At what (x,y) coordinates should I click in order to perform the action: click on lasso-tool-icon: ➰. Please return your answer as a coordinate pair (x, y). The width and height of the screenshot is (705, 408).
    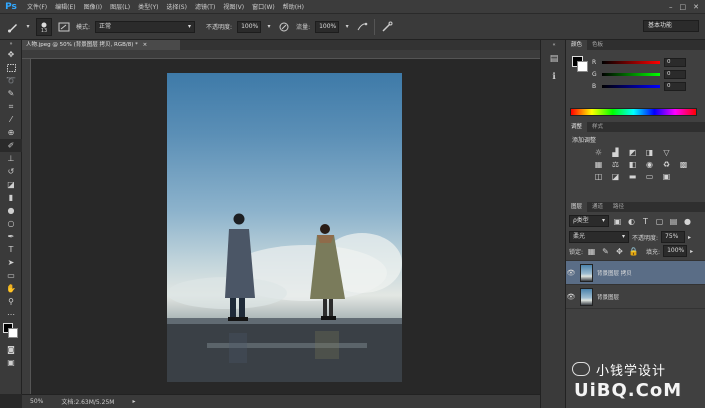
    Looking at the image, I should click on (11, 80).